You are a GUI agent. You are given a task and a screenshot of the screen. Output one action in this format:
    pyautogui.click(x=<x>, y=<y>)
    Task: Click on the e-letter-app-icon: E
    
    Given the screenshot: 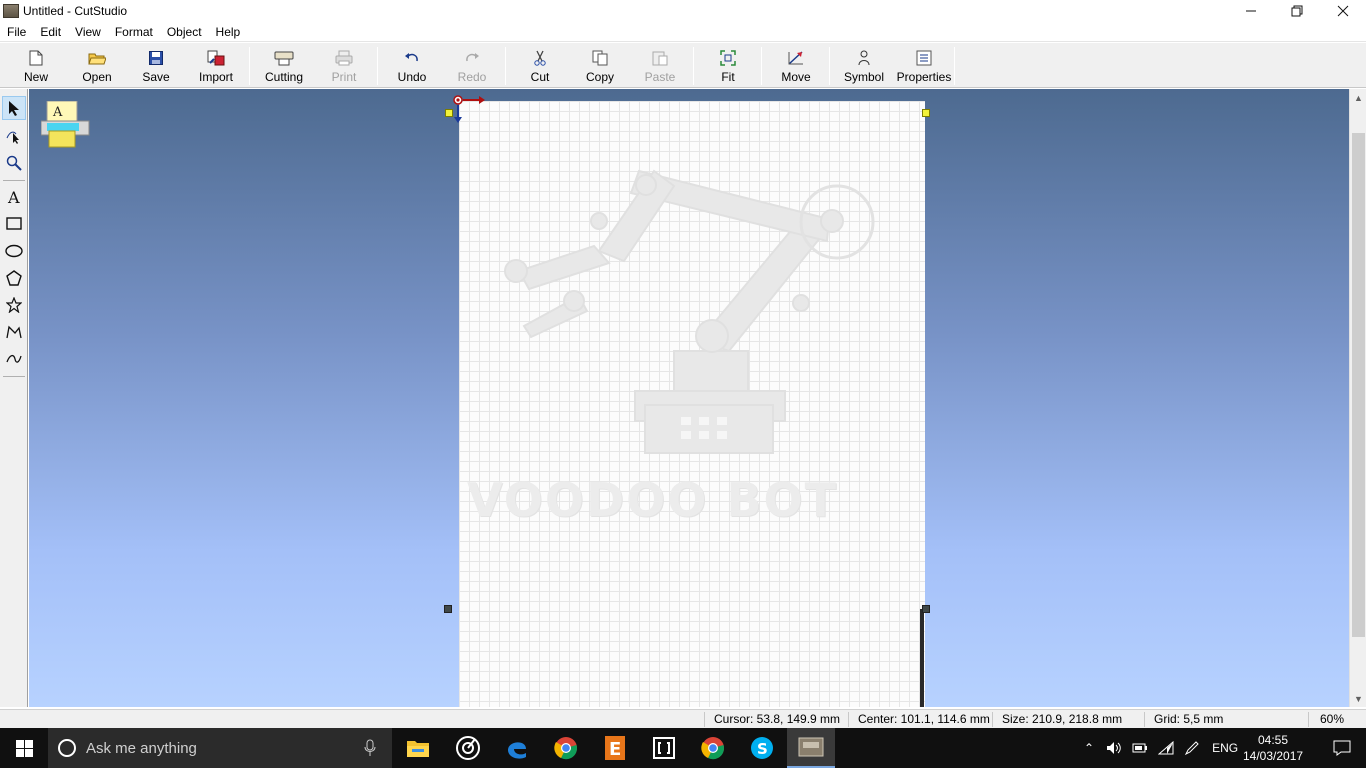 What is the action you would take?
    pyautogui.click(x=615, y=748)
    